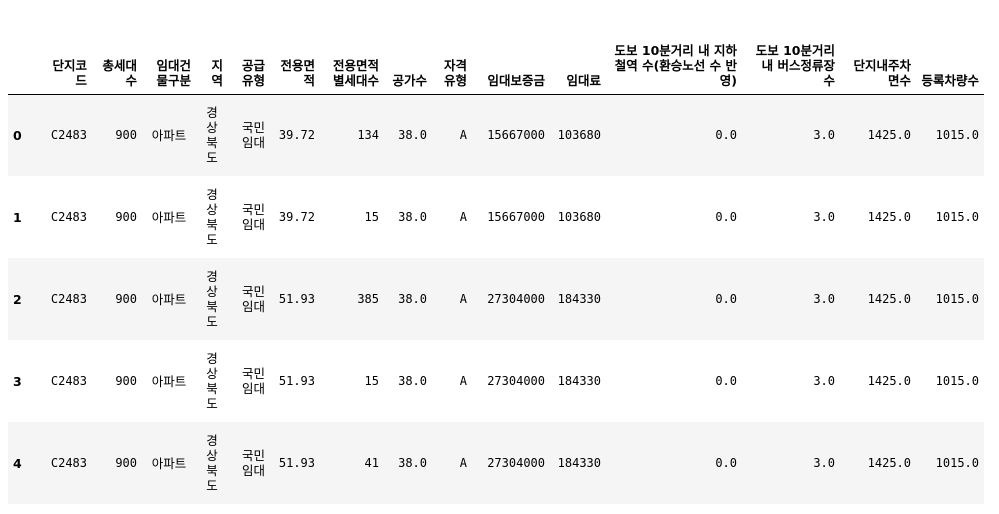 The image size is (999, 514). Describe the element at coordinates (950, 51) in the screenshot. I see `column-header-registered-vehicles: 등록차량수` at that location.